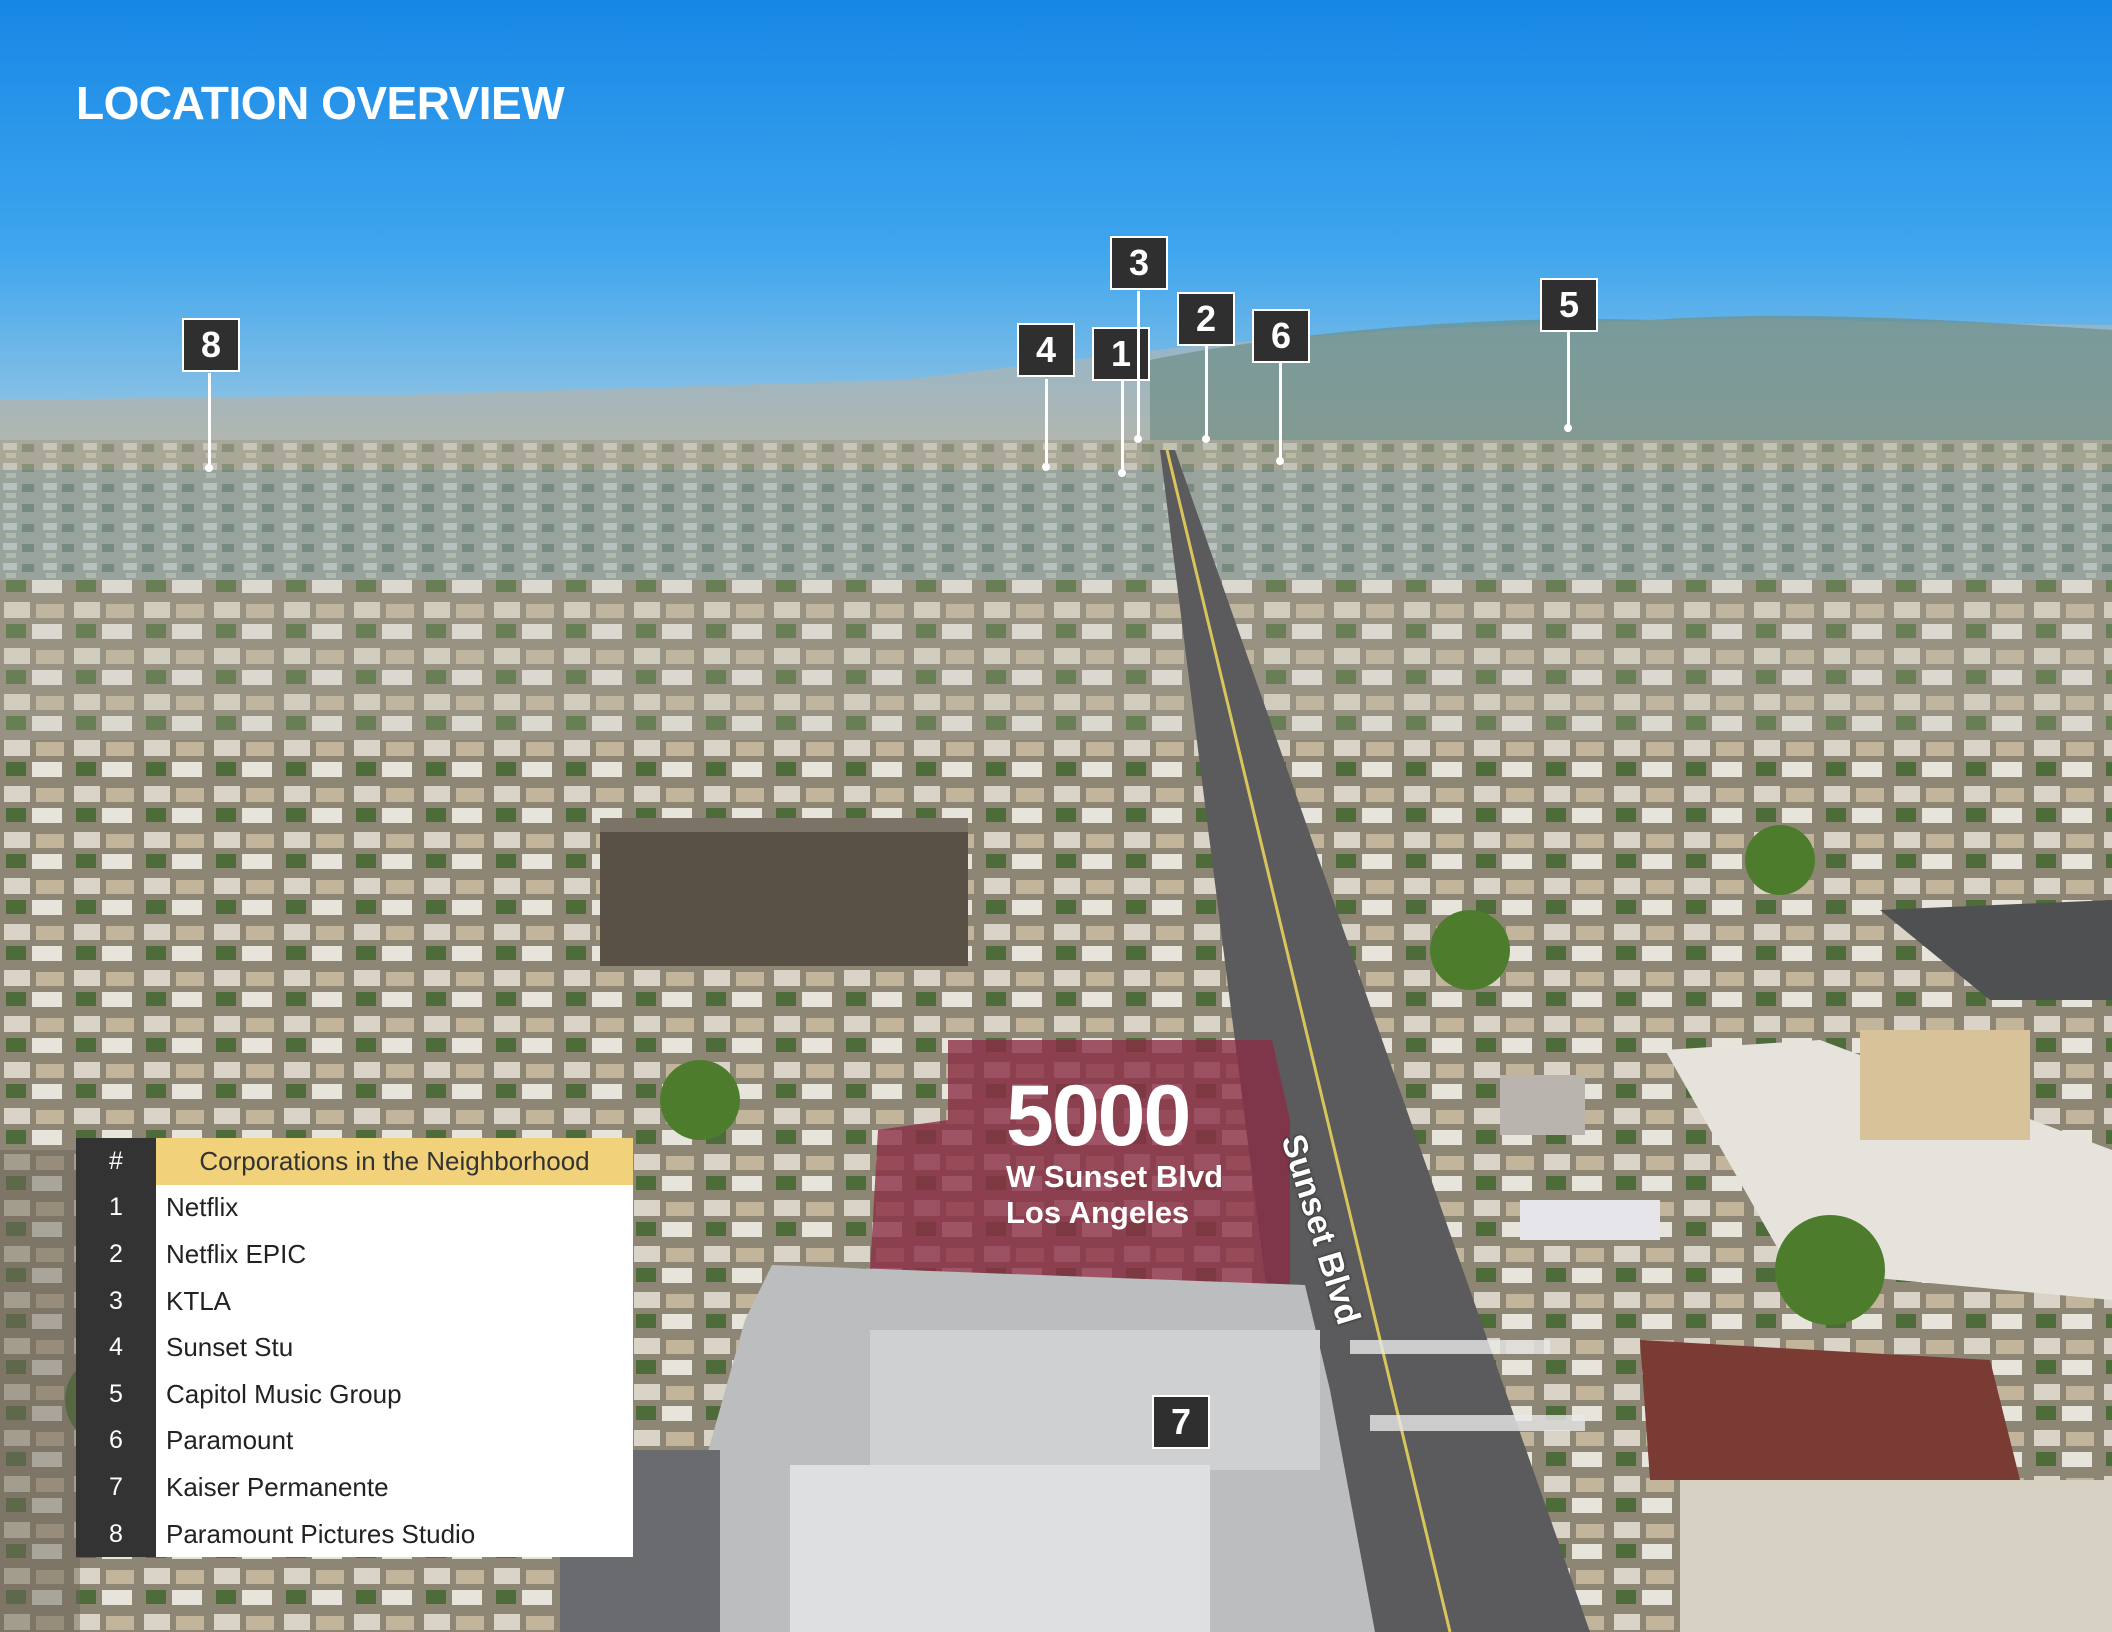 This screenshot has width=2112, height=1632. Describe the element at coordinates (394, 1347) in the screenshot. I see `legend-company: Sunset Stu` at that location.